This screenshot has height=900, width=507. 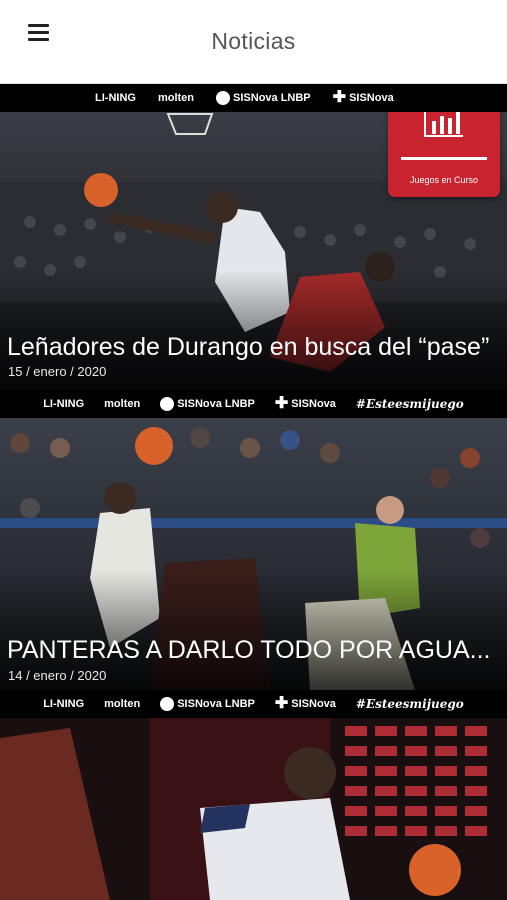 I want to click on news-date: 15 / enero / 2020, so click(x=57, y=371).